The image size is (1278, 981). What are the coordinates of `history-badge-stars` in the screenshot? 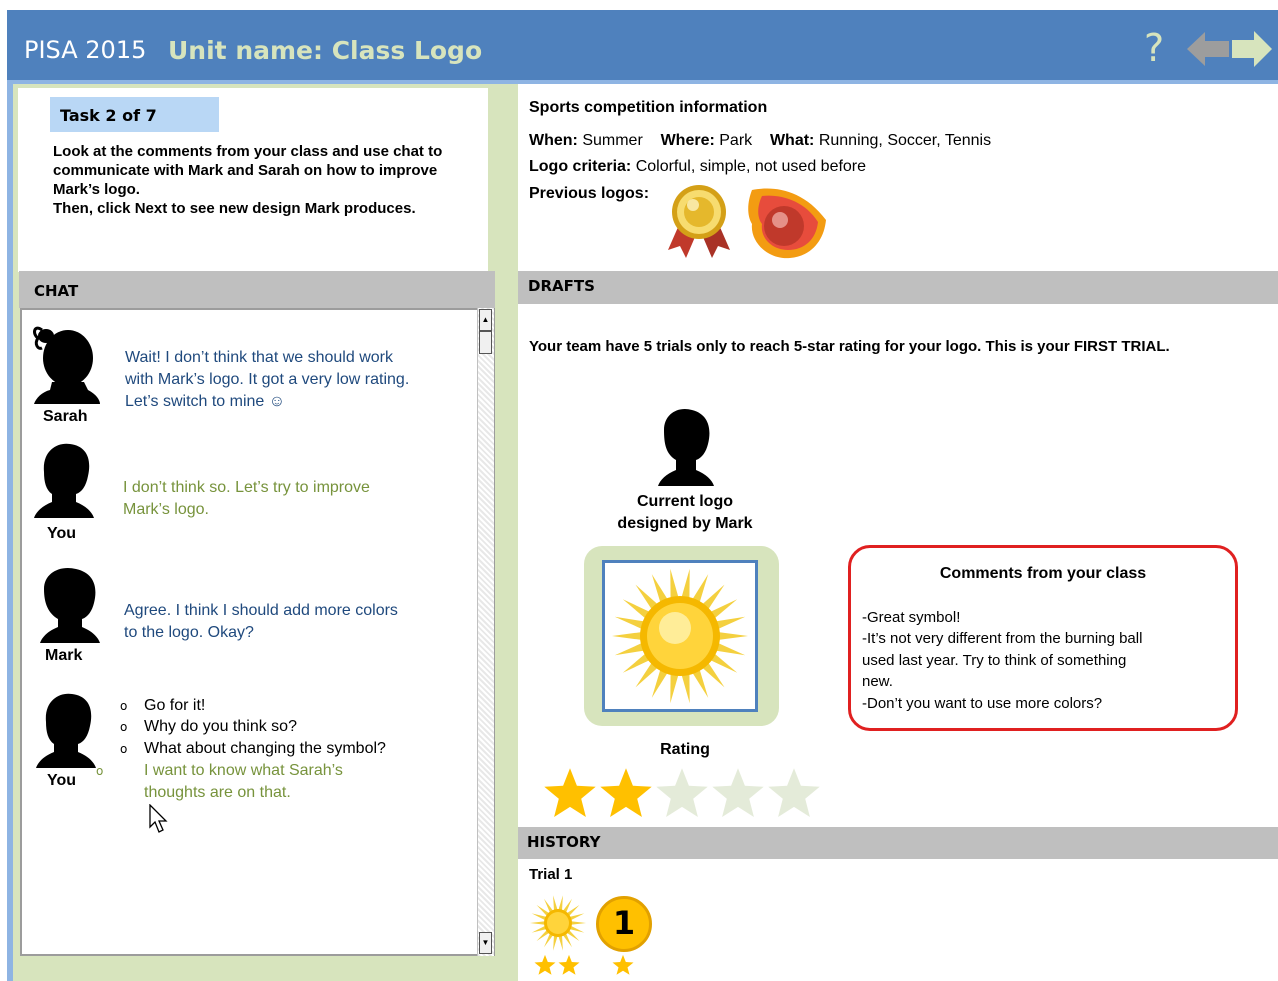 It's located at (625, 966).